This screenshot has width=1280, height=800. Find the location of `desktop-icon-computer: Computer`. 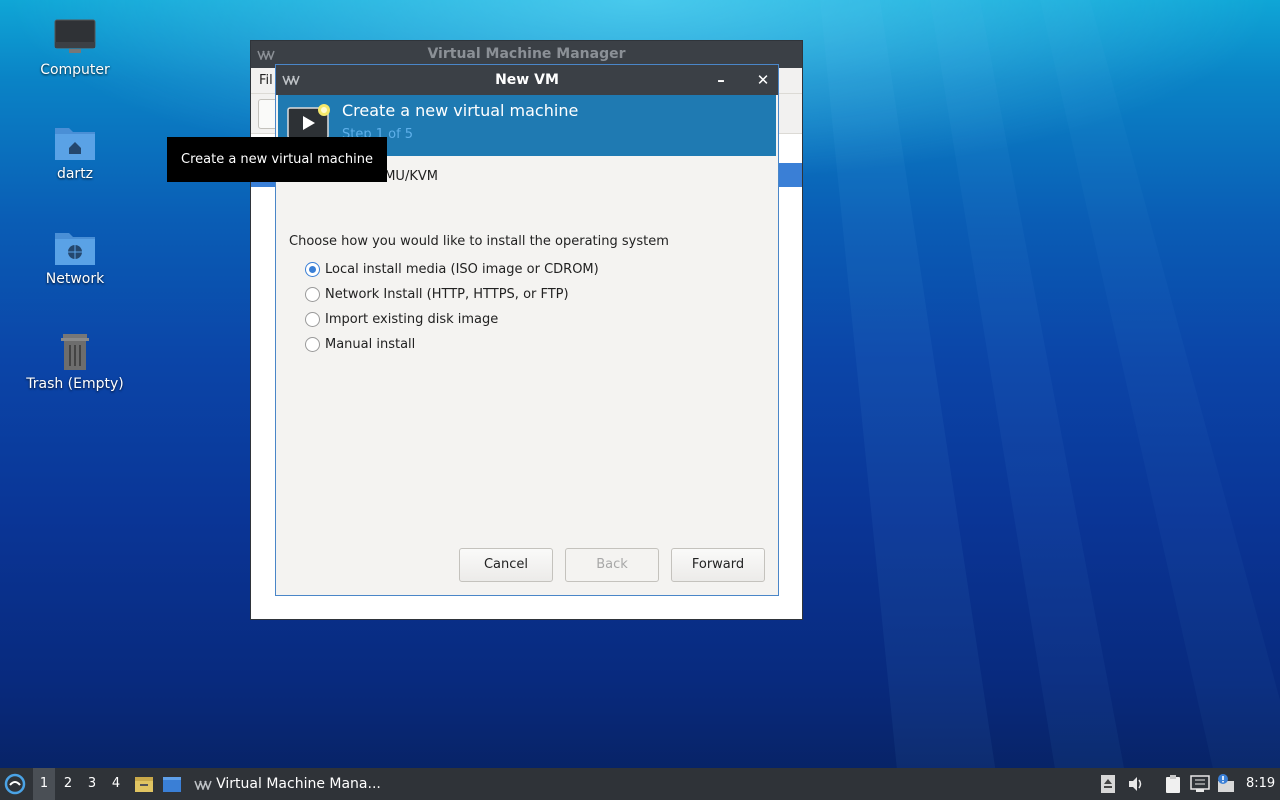

desktop-icon-computer: Computer is located at coordinates (75, 48).